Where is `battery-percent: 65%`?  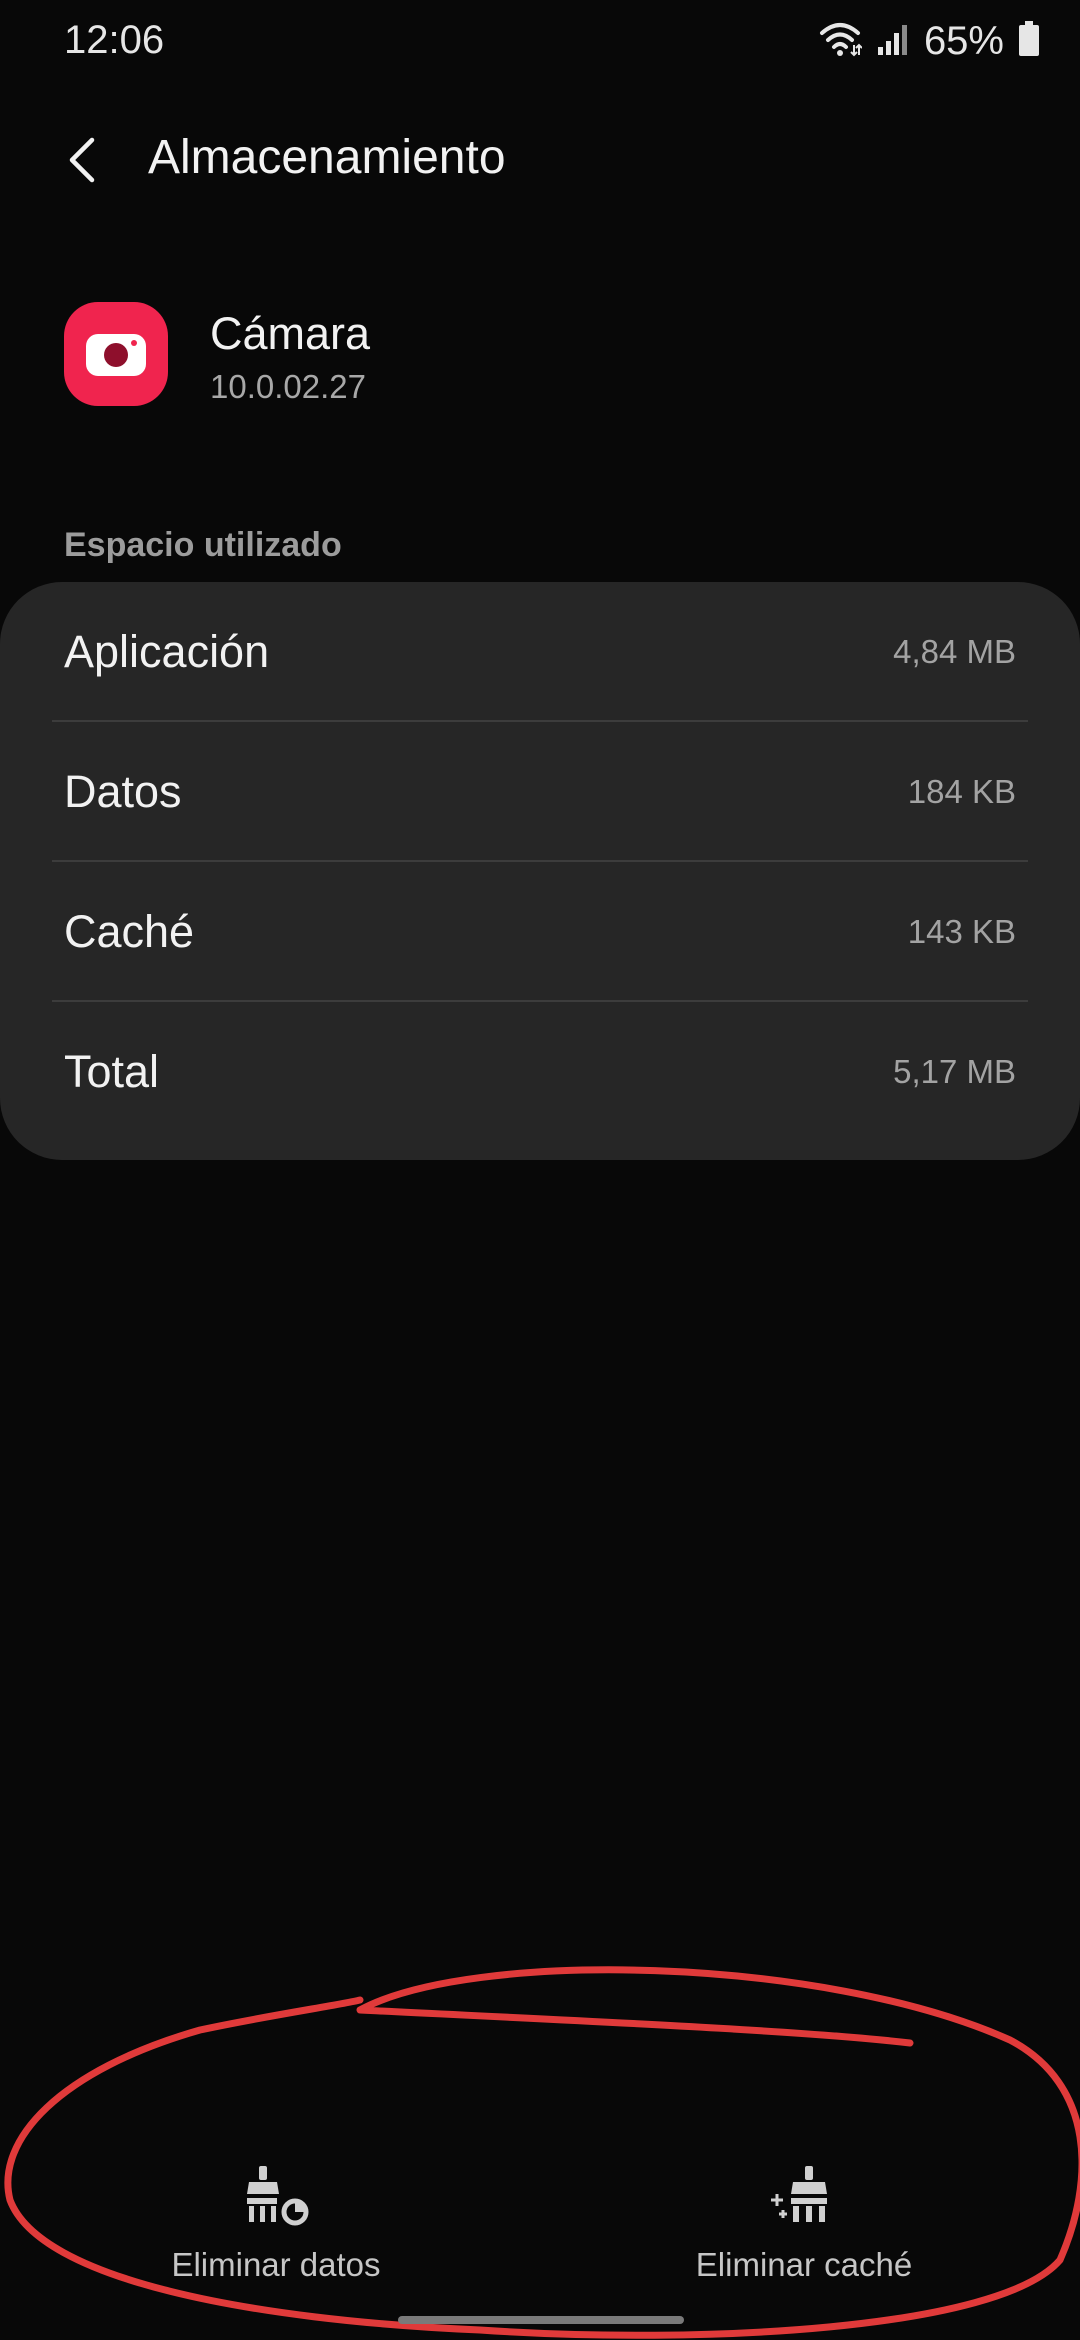 battery-percent: 65% is located at coordinates (963, 40).